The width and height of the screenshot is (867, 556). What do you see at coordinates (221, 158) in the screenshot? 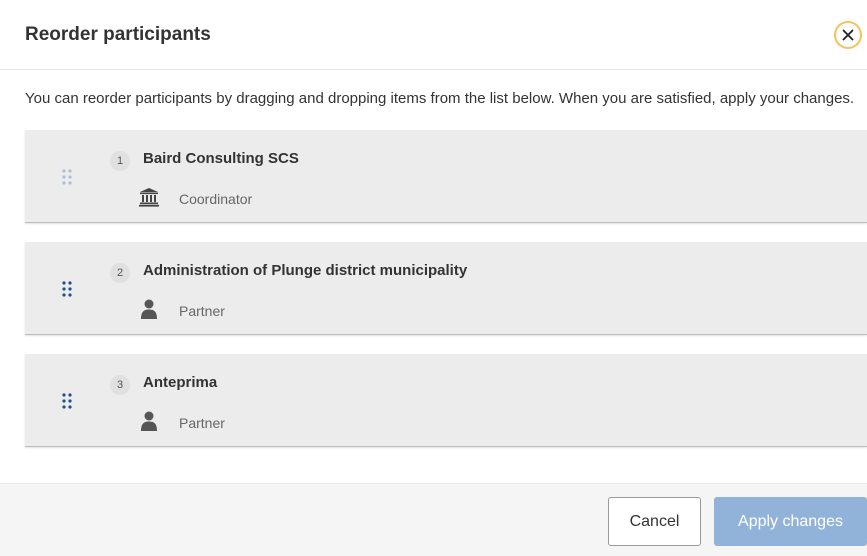
I see `participant-name: Baird Consulting SCS` at bounding box center [221, 158].